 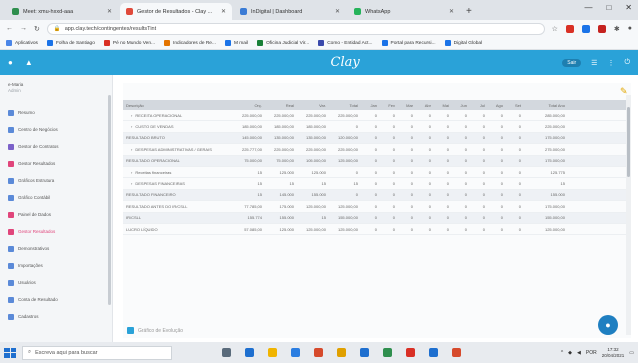 What do you see at coordinates (424, 105) in the screenshot?
I see `column-header: Abr` at bounding box center [424, 105].